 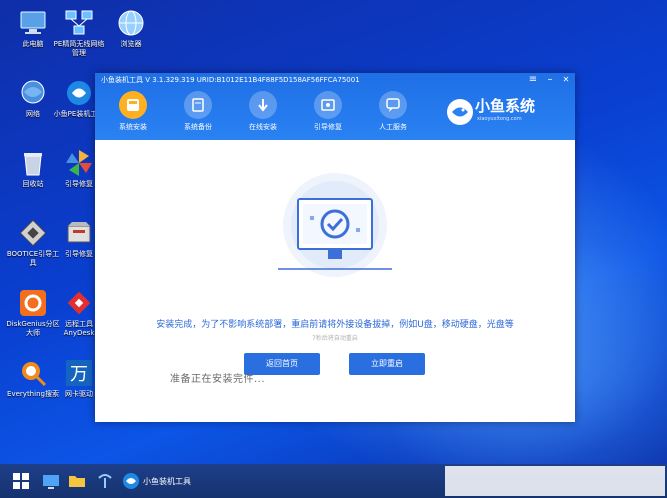 What do you see at coordinates (133, 127) in the screenshot?
I see `tab-label: 系统安装` at bounding box center [133, 127].